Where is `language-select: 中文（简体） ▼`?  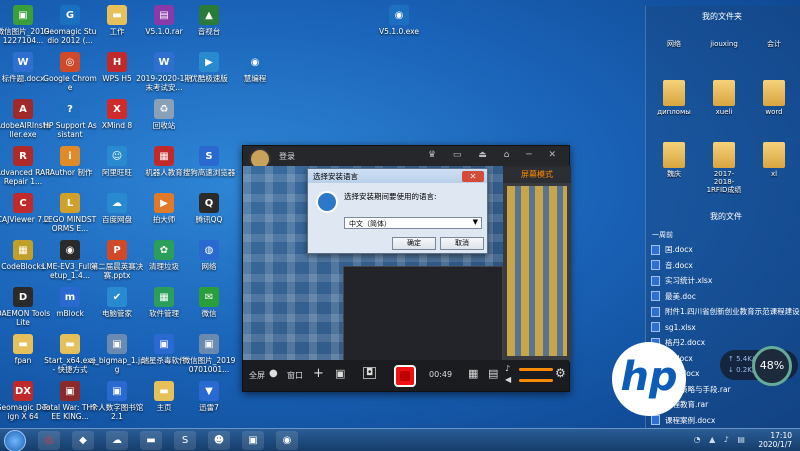 language-select: 中文（简体） ▼ is located at coordinates (413, 223).